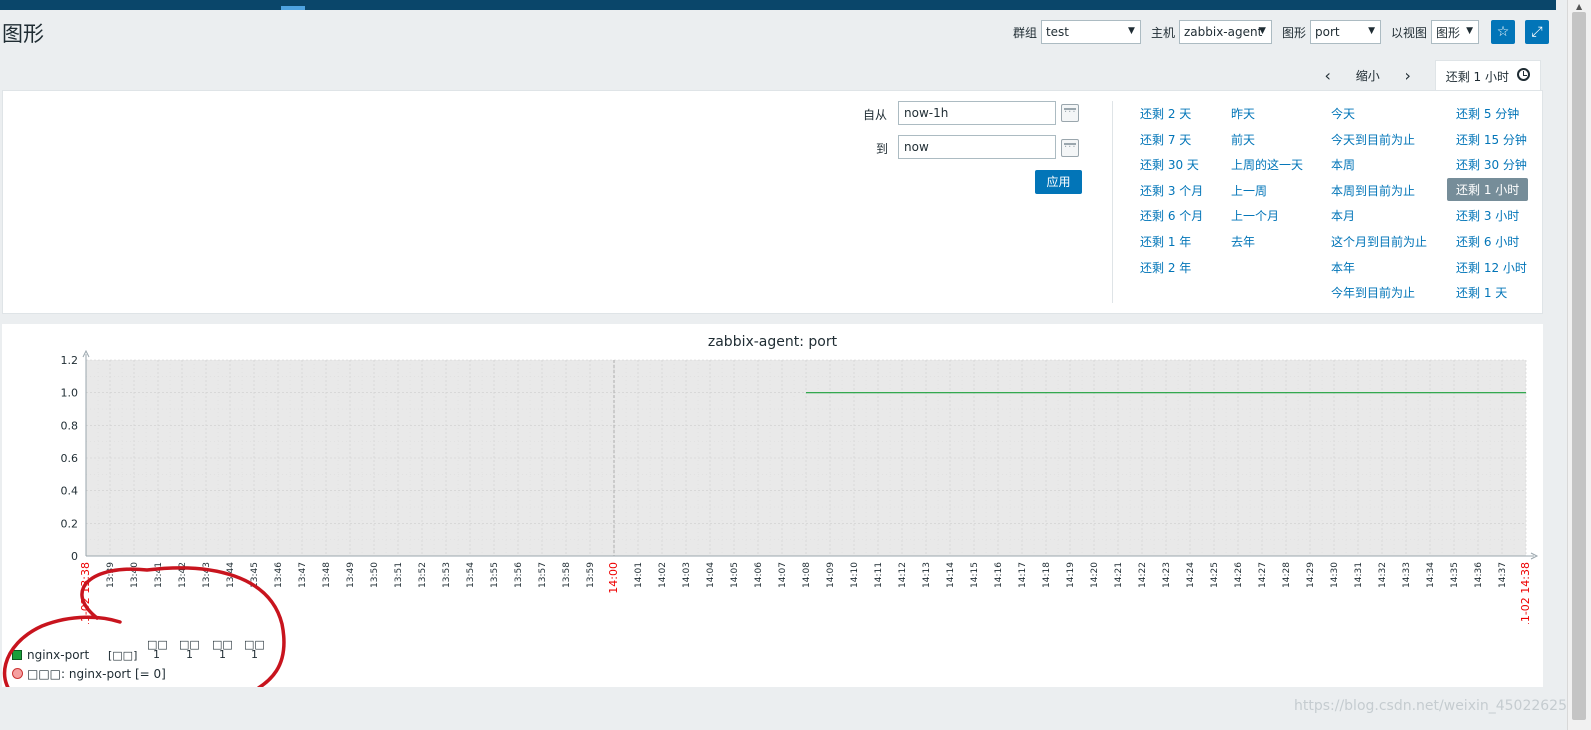 Image resolution: width=1591 pixels, height=730 pixels. Describe the element at coordinates (735, 575) in the screenshot. I see `x-tick-label: 14:05` at that location.